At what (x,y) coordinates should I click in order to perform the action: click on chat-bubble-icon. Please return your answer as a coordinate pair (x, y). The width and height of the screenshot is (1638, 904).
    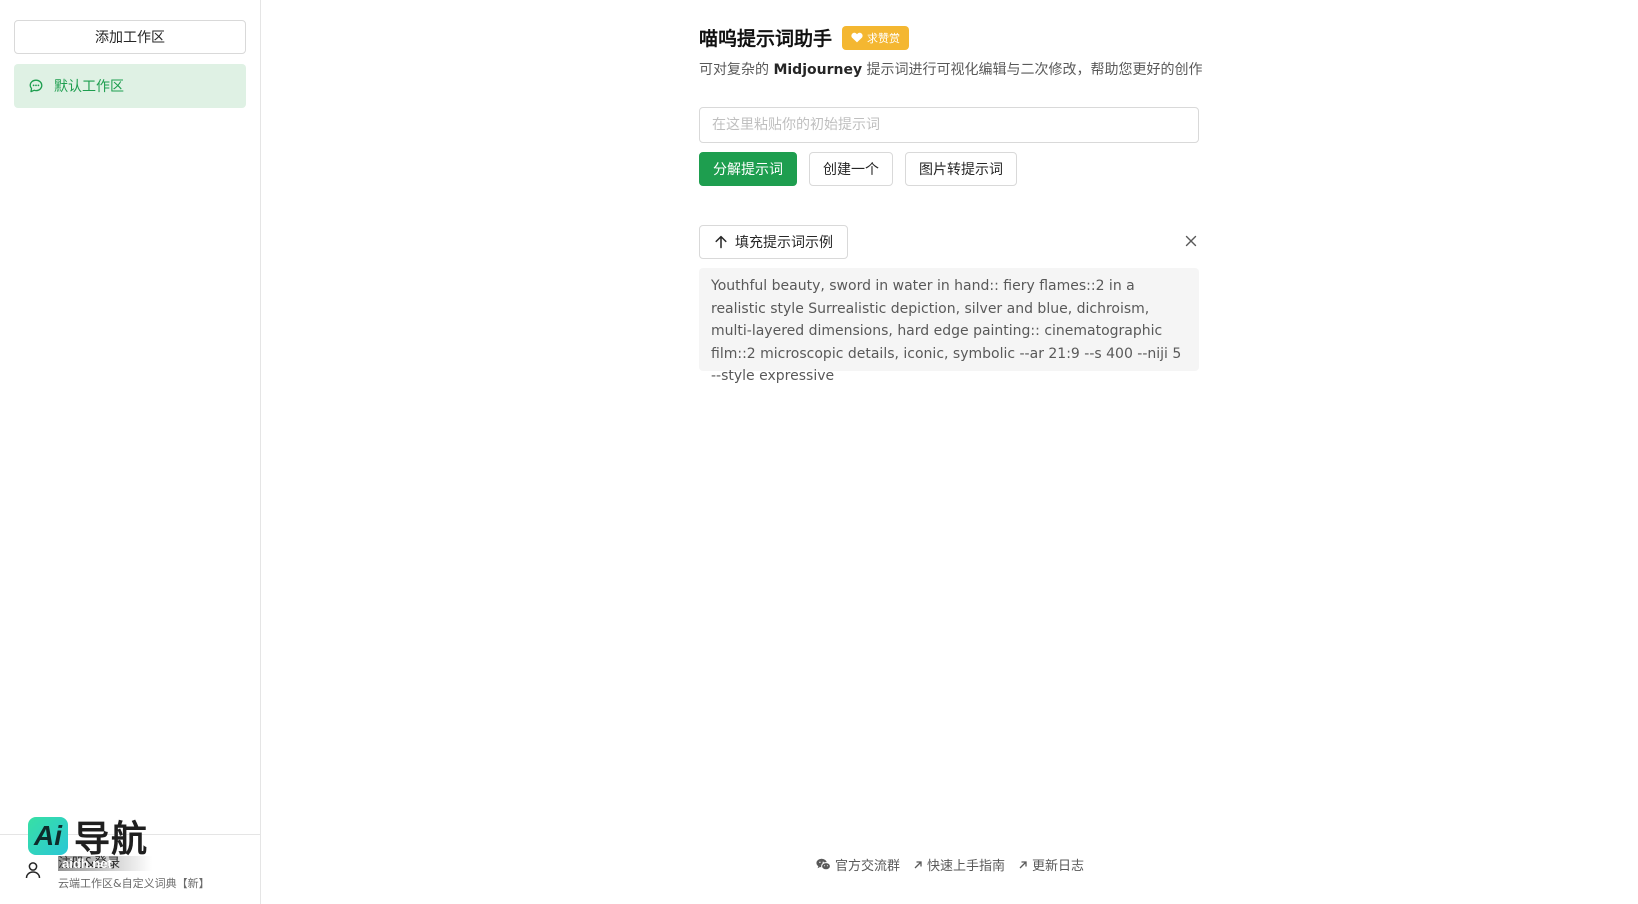
    Looking at the image, I should click on (36, 86).